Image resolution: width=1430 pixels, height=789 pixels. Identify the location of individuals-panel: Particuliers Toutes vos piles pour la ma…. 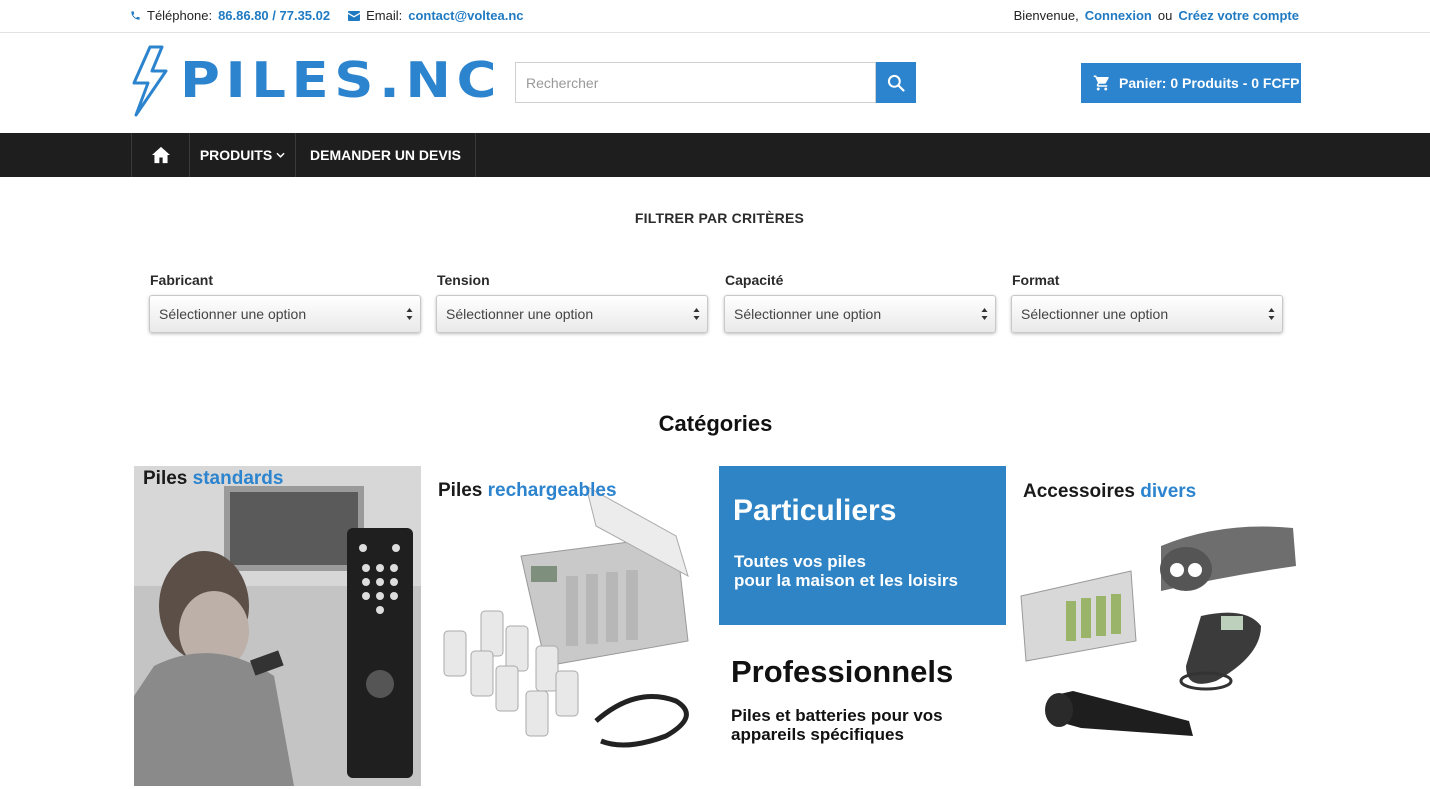
(862, 545).